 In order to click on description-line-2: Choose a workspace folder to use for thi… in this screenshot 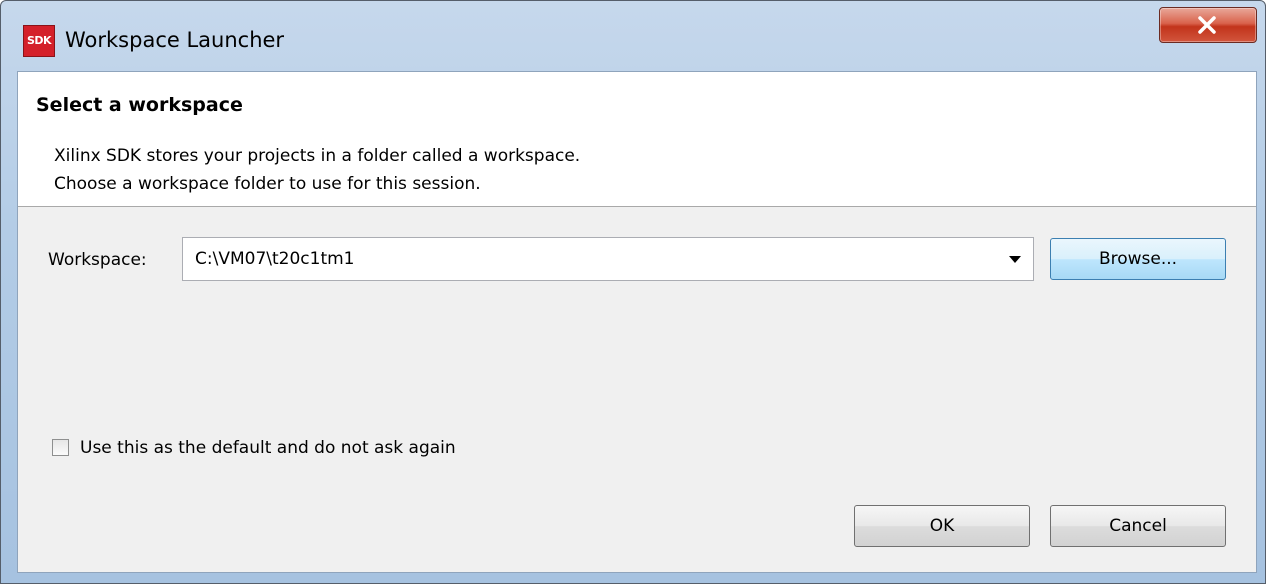, I will do `click(267, 184)`.